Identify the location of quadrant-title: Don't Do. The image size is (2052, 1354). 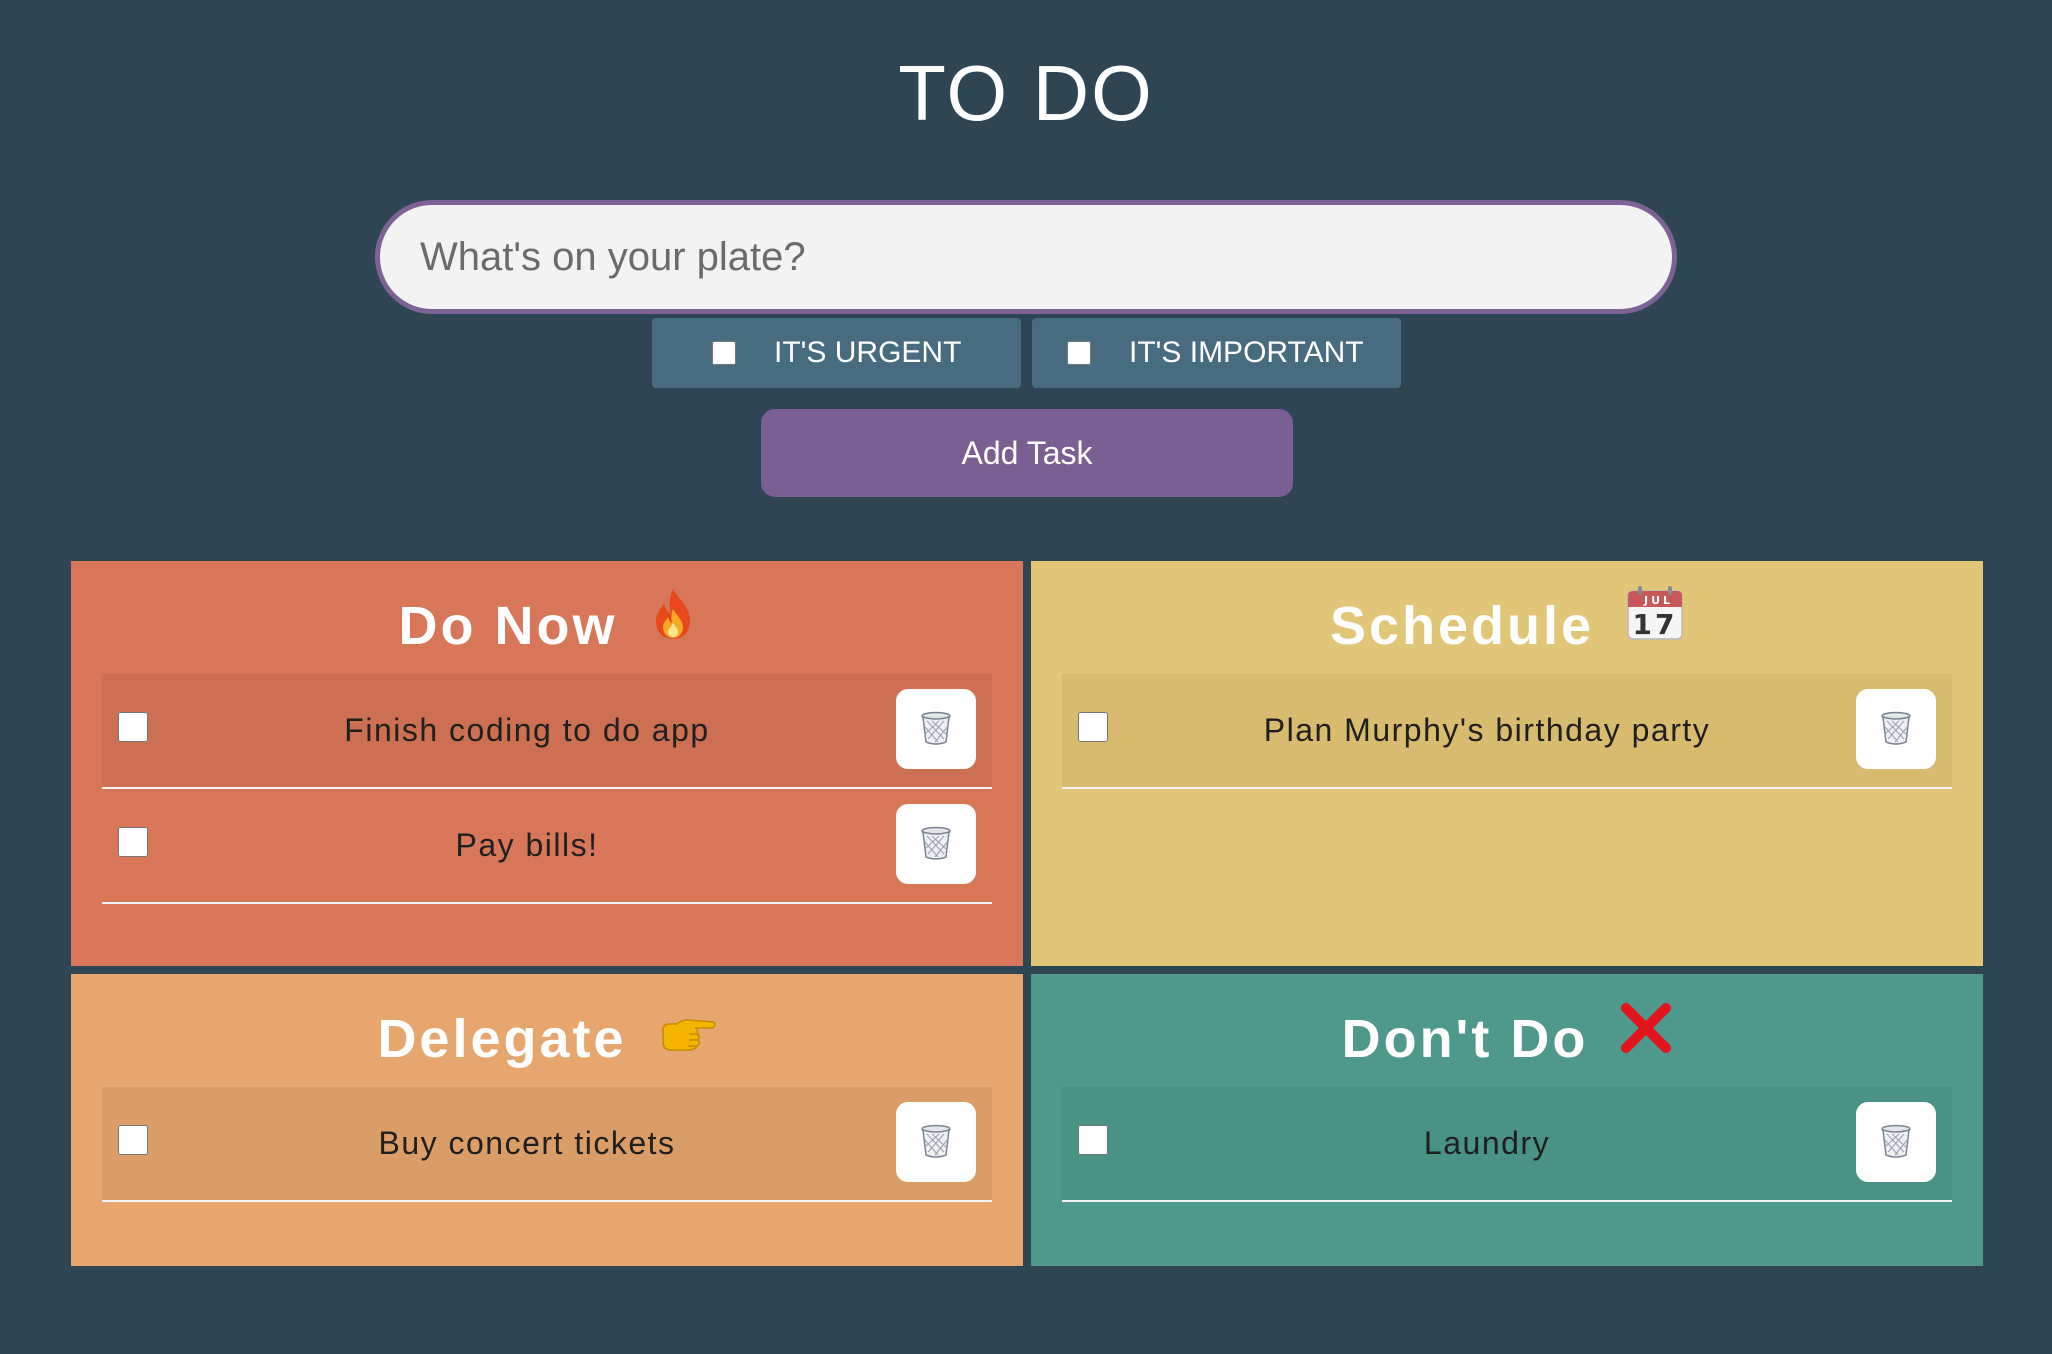
(1507, 1030).